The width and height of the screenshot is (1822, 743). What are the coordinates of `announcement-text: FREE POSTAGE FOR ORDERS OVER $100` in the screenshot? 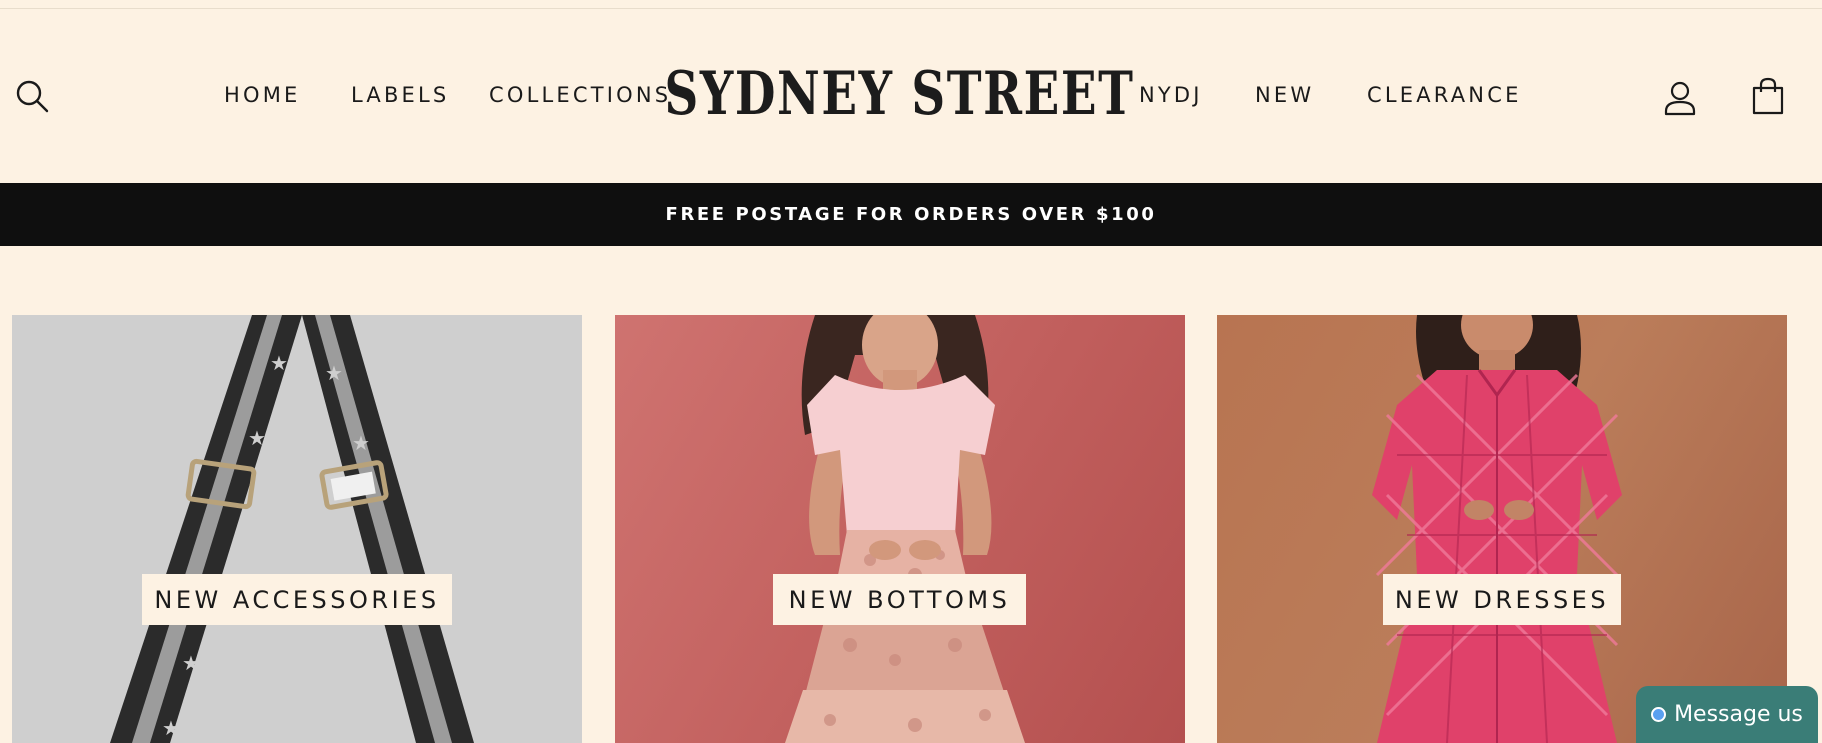 It's located at (911, 214).